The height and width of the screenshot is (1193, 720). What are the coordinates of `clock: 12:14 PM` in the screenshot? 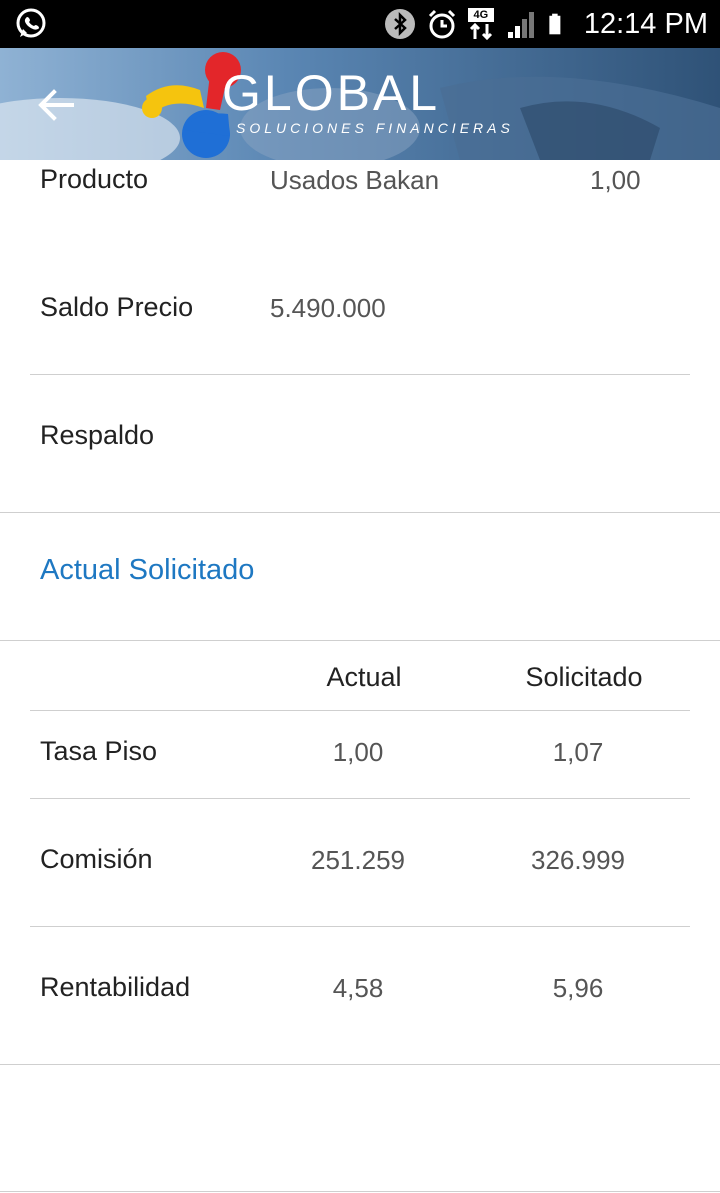 It's located at (645, 23).